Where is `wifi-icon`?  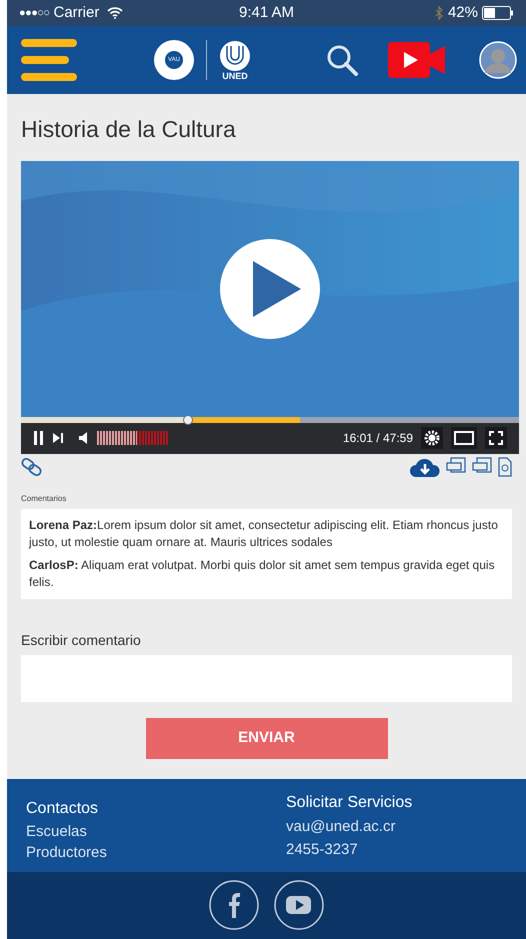 wifi-icon is located at coordinates (115, 13).